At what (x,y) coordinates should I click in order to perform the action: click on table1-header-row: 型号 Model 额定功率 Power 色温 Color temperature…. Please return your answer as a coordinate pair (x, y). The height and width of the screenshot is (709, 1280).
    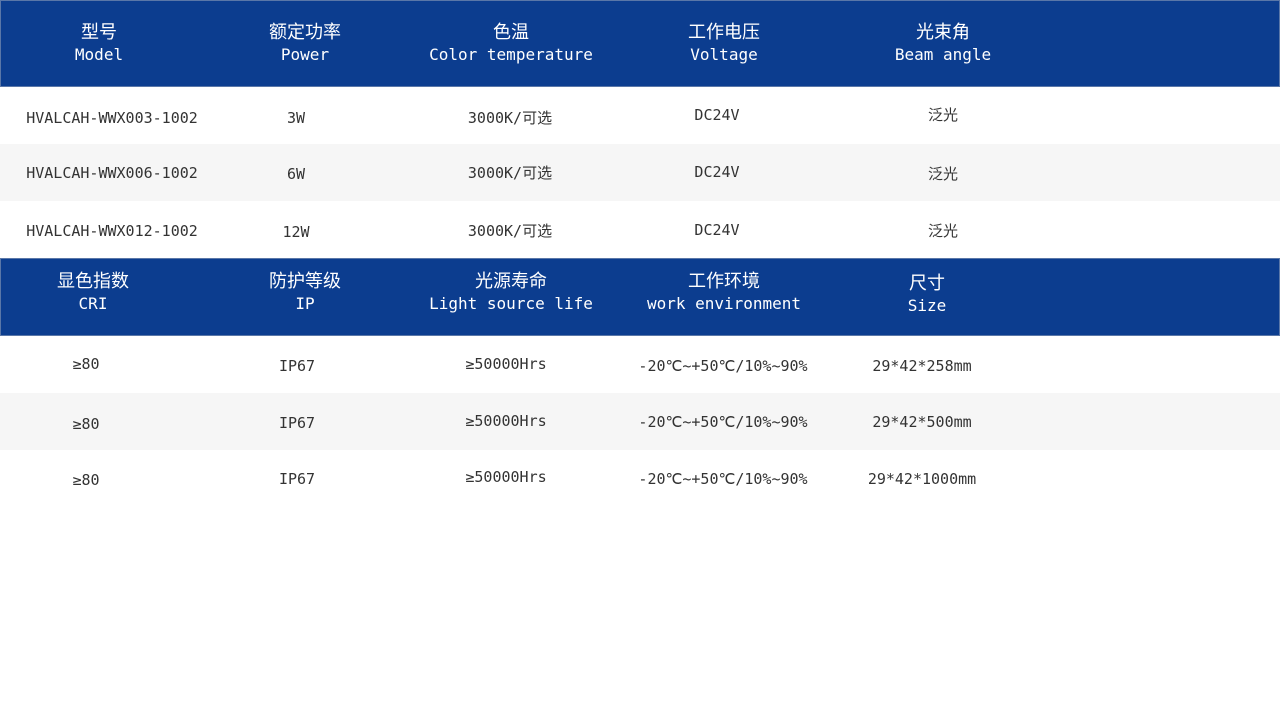
    Looking at the image, I should click on (640, 43).